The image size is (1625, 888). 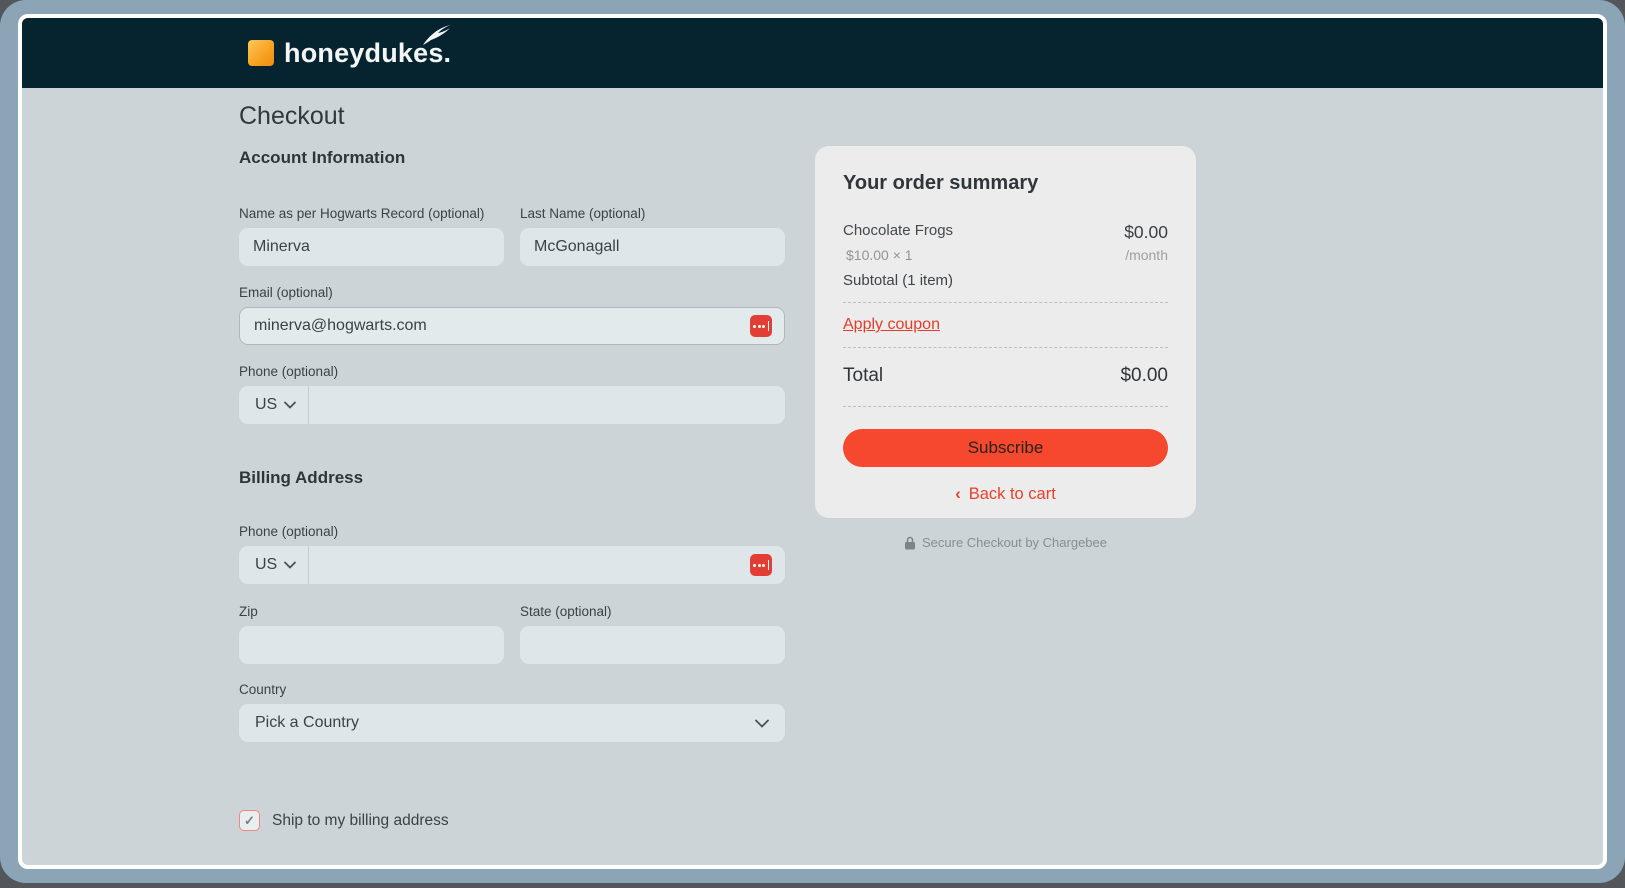 What do you see at coordinates (812, 53) in the screenshot?
I see `site-header: honeydukes.` at bounding box center [812, 53].